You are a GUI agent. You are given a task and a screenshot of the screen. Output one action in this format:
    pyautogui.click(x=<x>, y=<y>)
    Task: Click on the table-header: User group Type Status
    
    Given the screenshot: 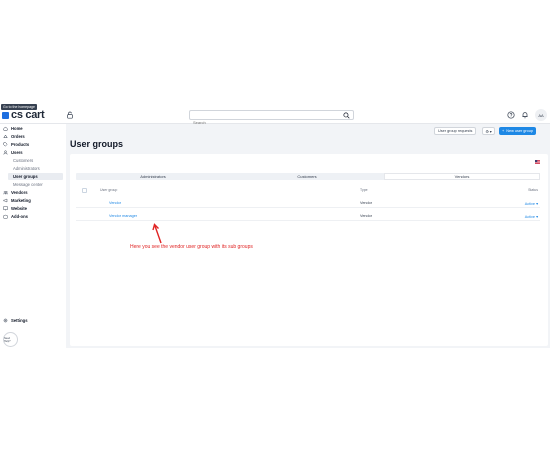 What is the action you would take?
    pyautogui.click(x=308, y=190)
    